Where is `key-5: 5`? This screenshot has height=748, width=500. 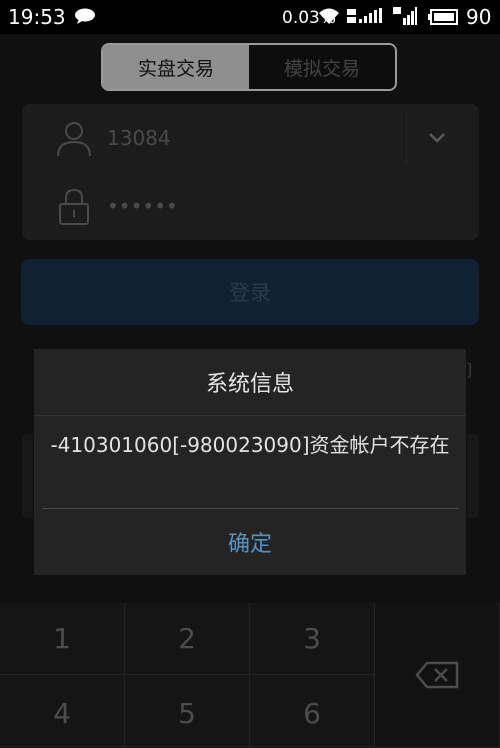 key-5: 5 is located at coordinates (187, 711).